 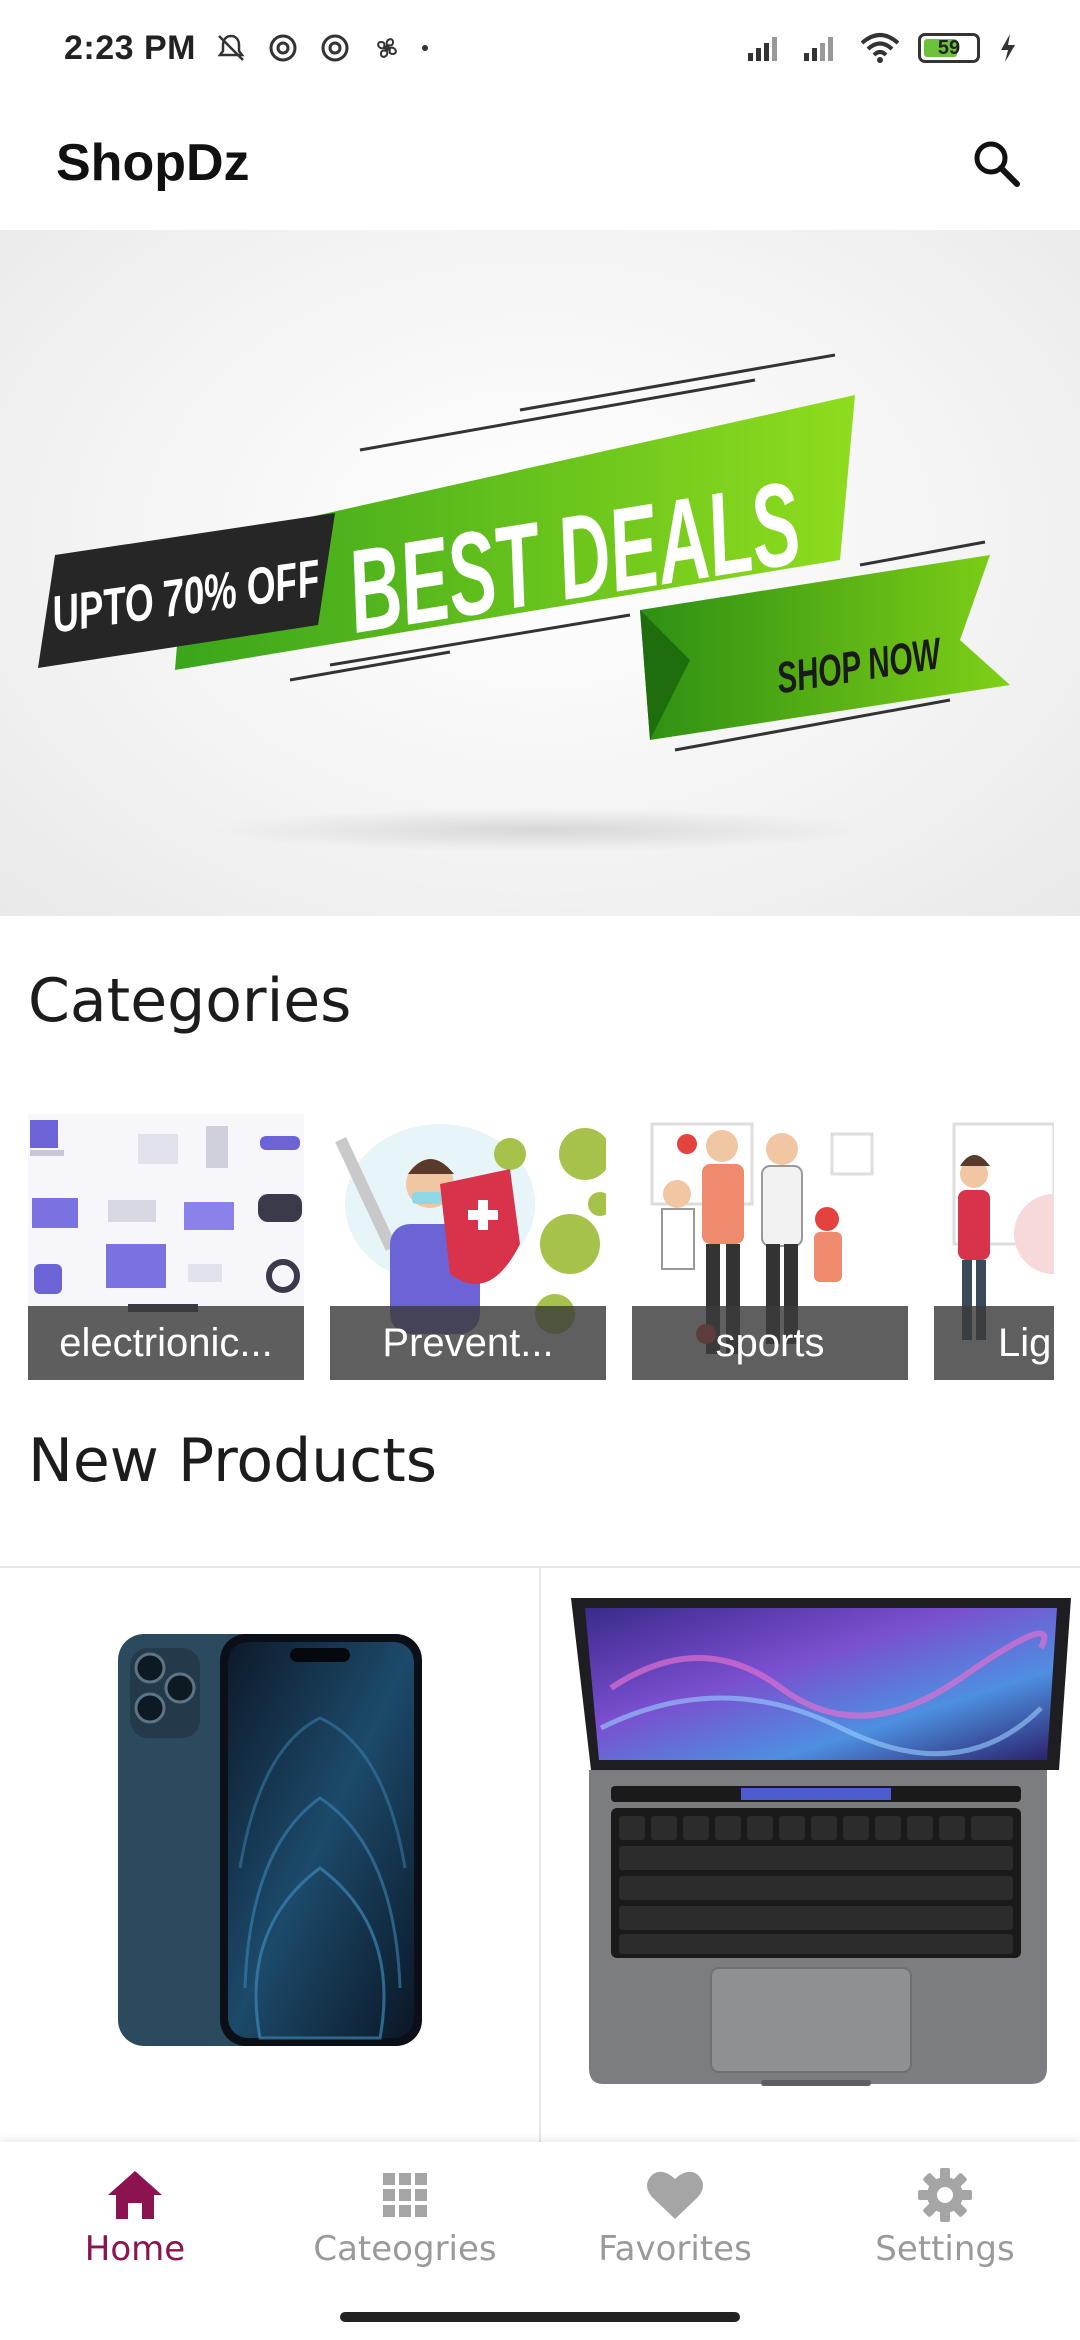 What do you see at coordinates (994, 1247) in the screenshot?
I see `category-card-lighting: Lig` at bounding box center [994, 1247].